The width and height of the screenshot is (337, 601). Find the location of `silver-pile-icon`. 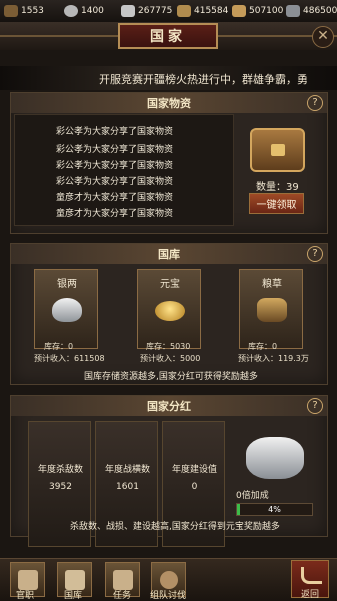

silver-pile-icon is located at coordinates (275, 458).